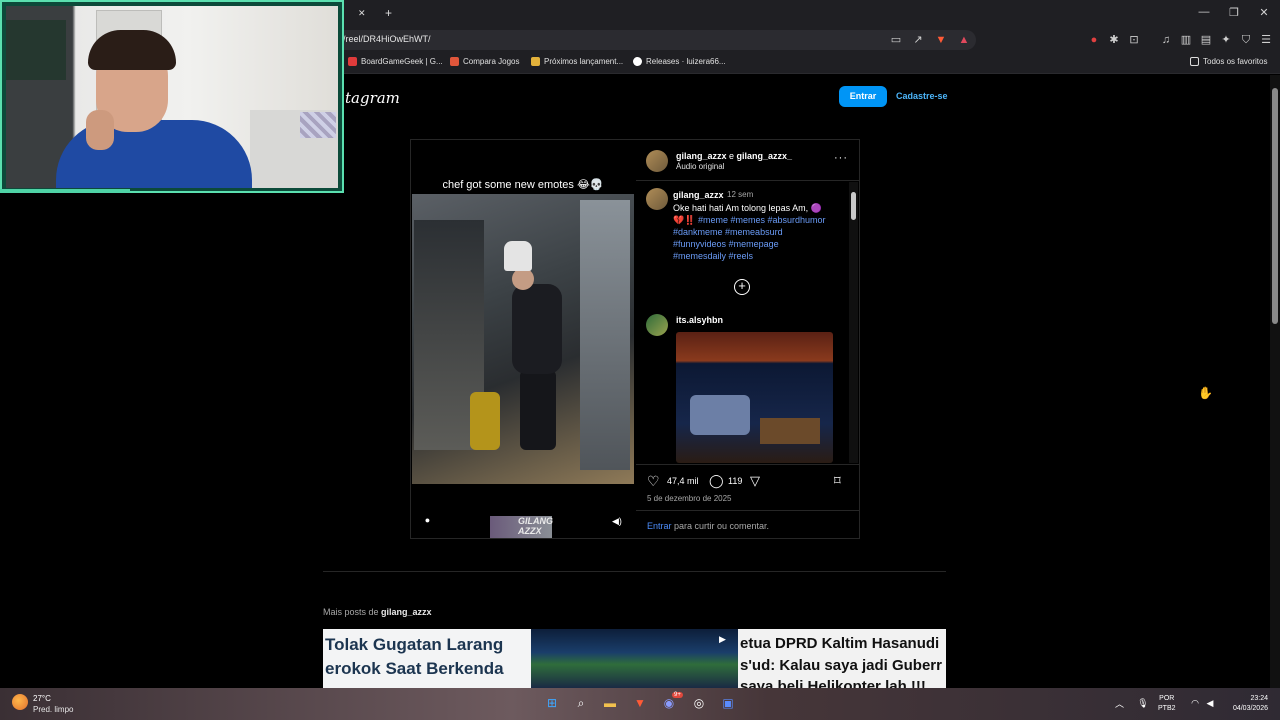 The width and height of the screenshot is (1280, 720). Describe the element at coordinates (1235, 61) in the screenshot. I see `all-bookmarks-label: Todos os favoritos` at that location.